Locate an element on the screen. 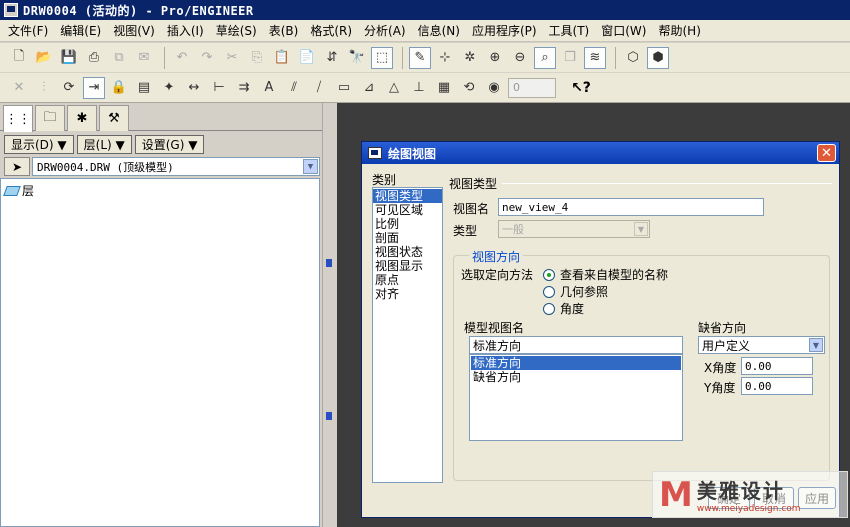  balloon-icon: ◉ is located at coordinates (494, 88).